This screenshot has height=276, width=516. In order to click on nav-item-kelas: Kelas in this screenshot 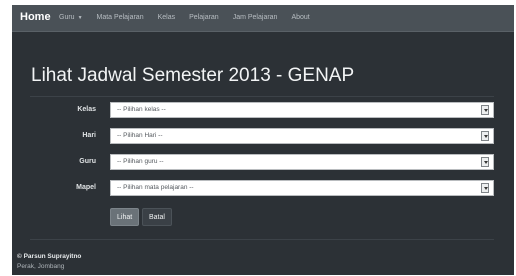, I will do `click(167, 18)`.